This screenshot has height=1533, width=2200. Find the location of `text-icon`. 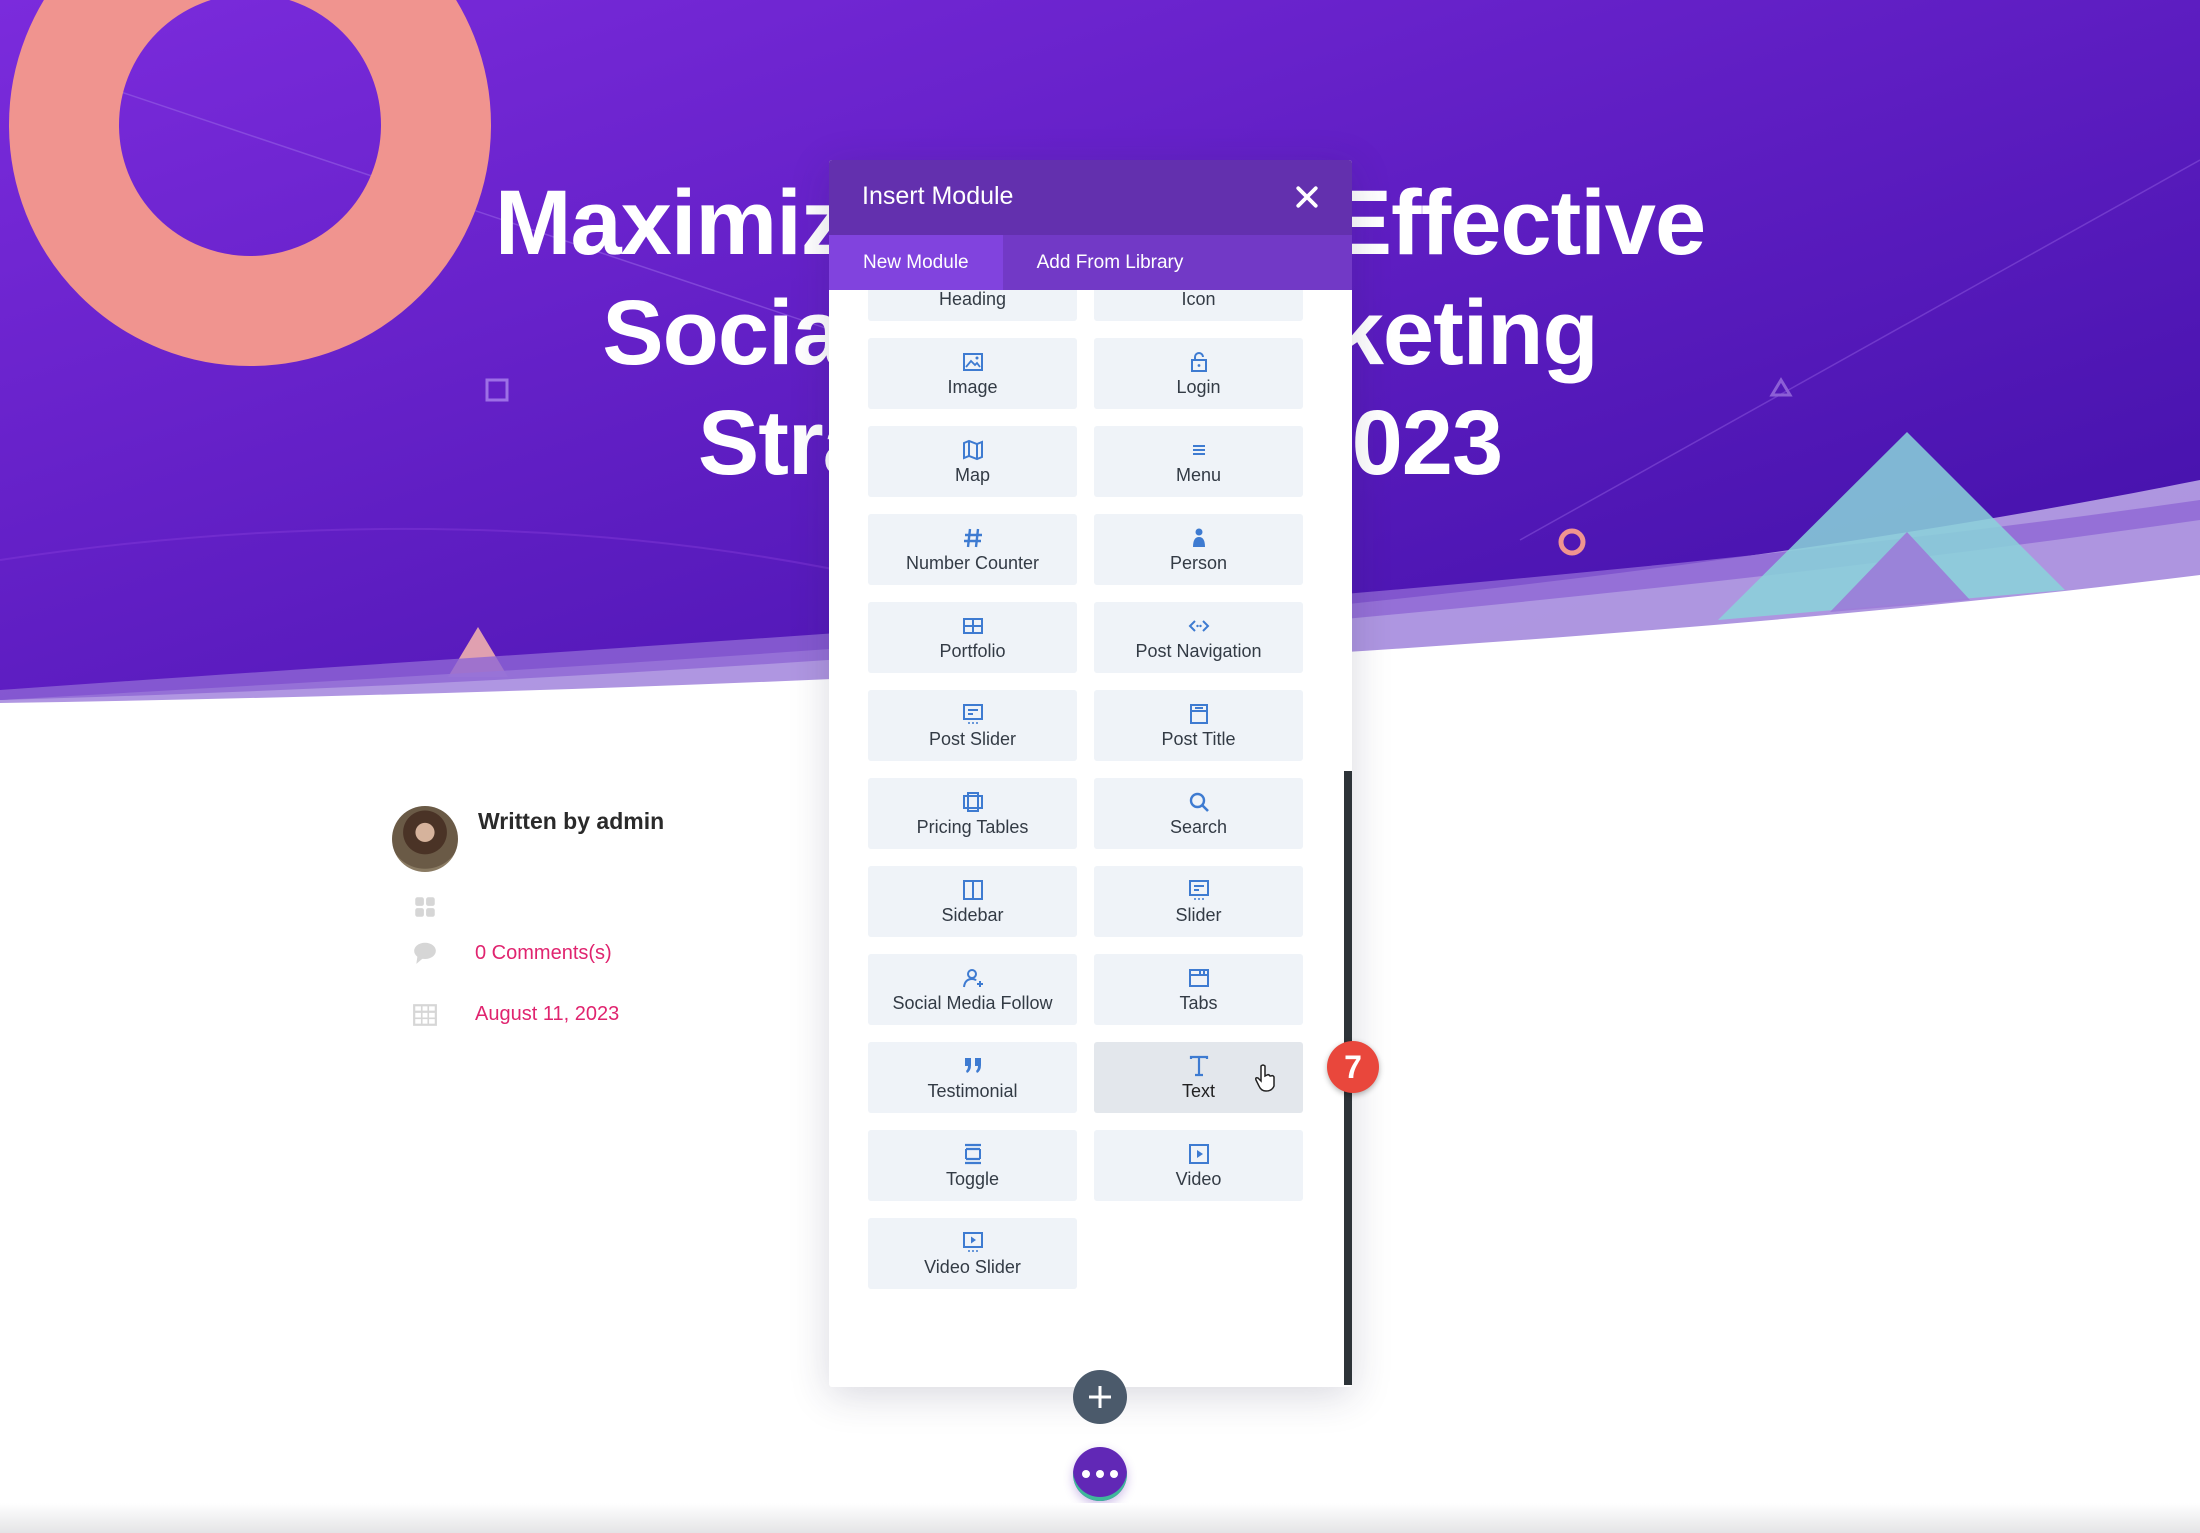

text-icon is located at coordinates (1198, 1065).